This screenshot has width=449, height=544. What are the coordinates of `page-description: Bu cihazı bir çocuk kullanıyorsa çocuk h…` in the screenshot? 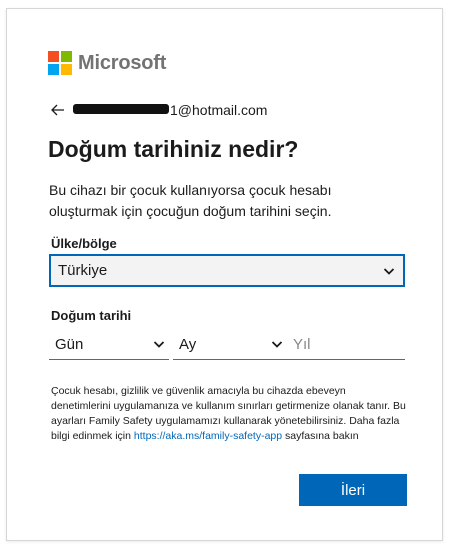 It's located at (190, 200).